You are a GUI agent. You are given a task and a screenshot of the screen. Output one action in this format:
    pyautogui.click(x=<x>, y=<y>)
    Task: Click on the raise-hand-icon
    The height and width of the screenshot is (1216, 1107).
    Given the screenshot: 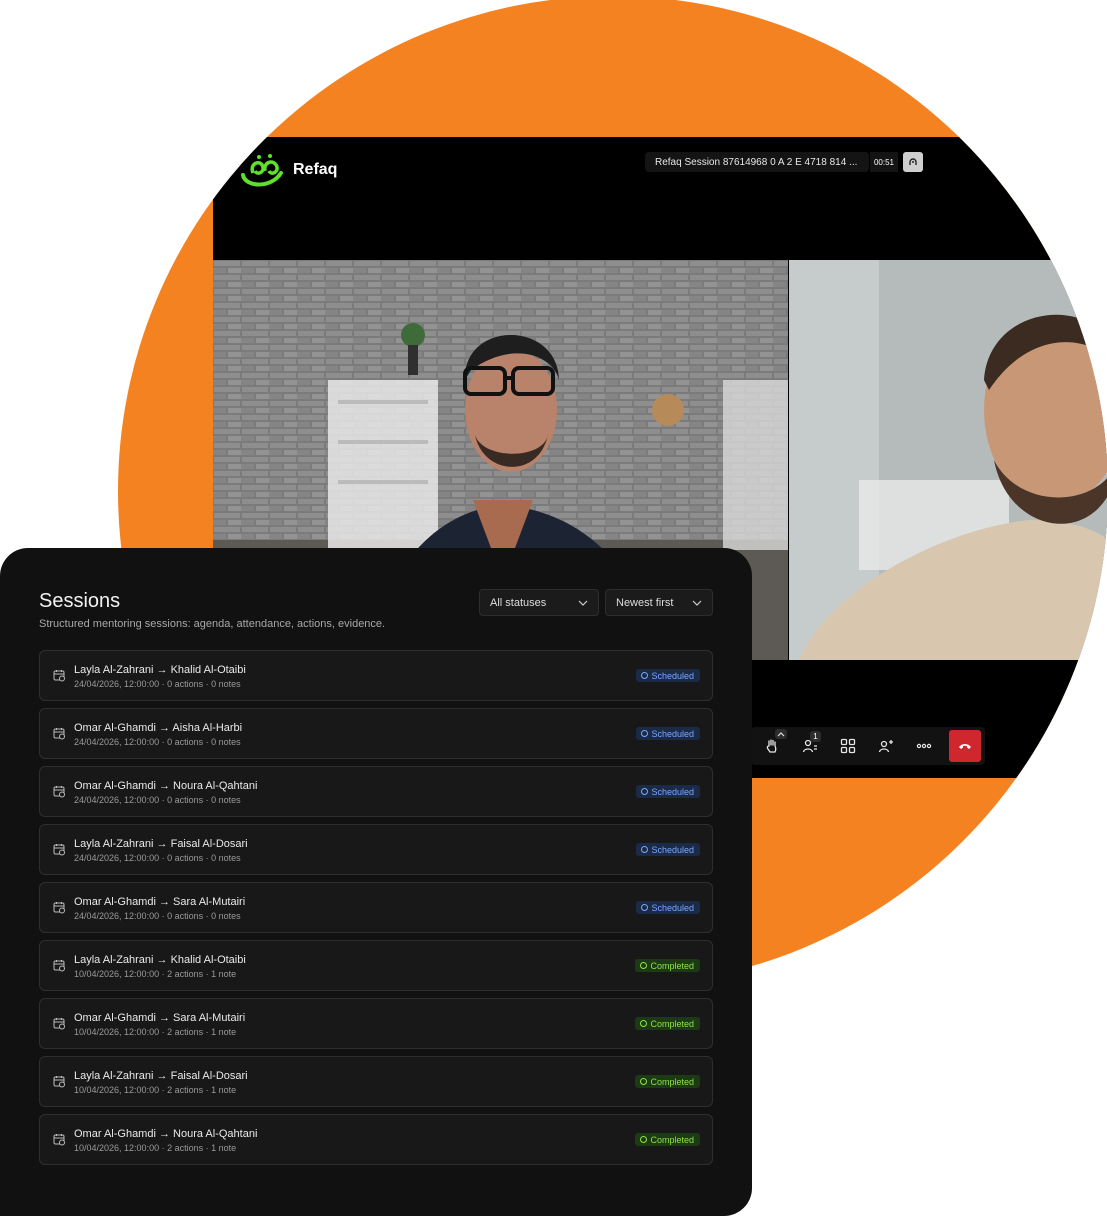 What is the action you would take?
    pyautogui.click(x=771, y=746)
    